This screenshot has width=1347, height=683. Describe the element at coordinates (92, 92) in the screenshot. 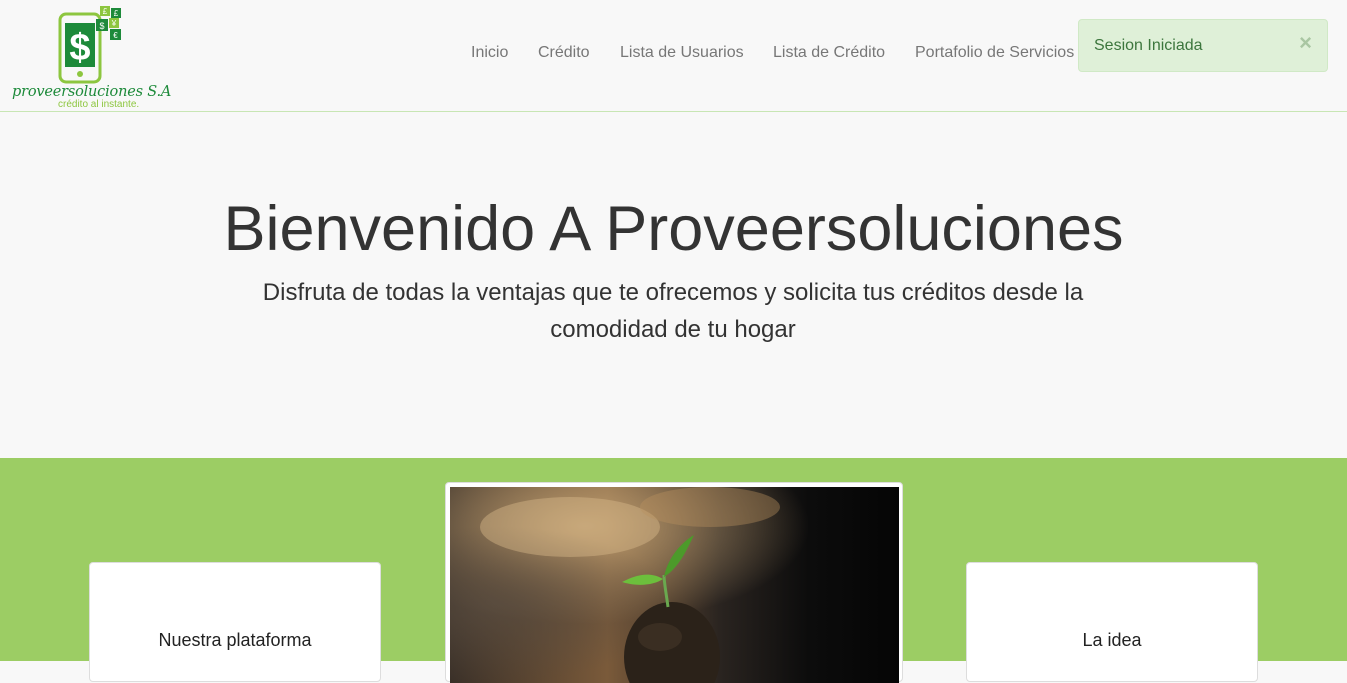

I see `brand-name: proveersoluciones S.A` at that location.